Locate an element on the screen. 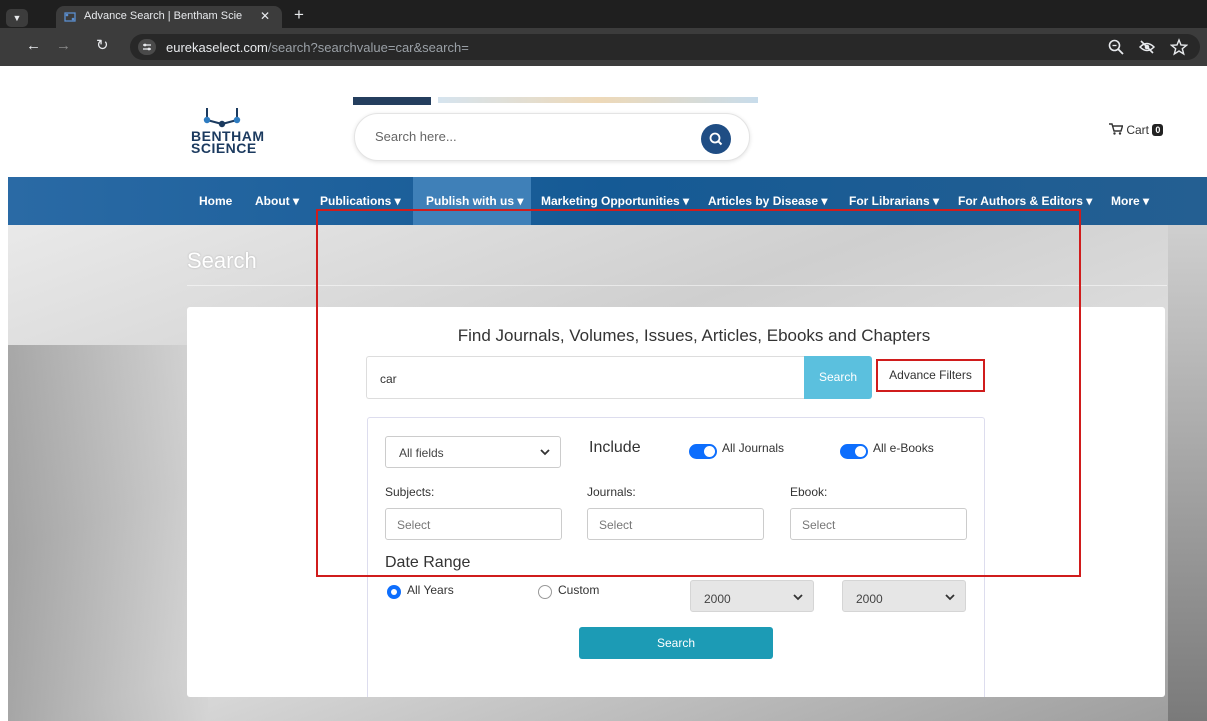  back-icon: ← is located at coordinates (33, 46).